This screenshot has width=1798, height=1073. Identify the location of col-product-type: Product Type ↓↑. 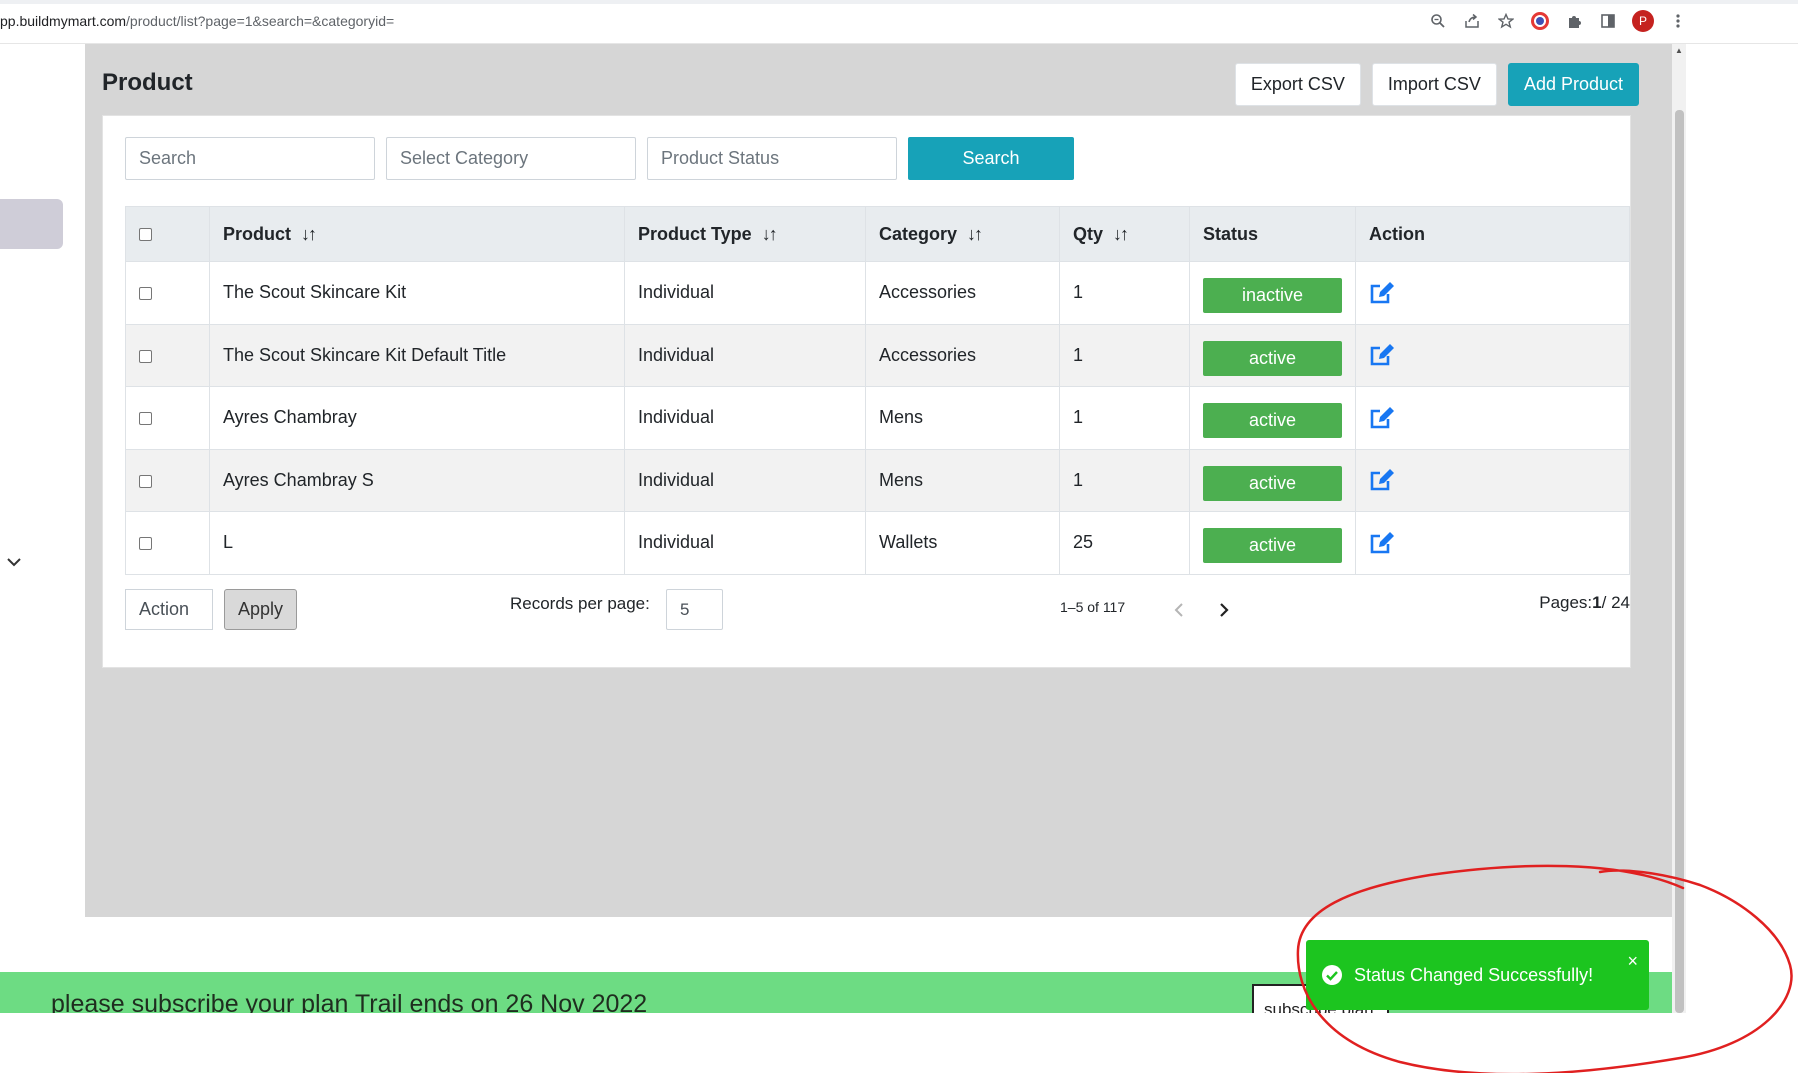
(745, 234).